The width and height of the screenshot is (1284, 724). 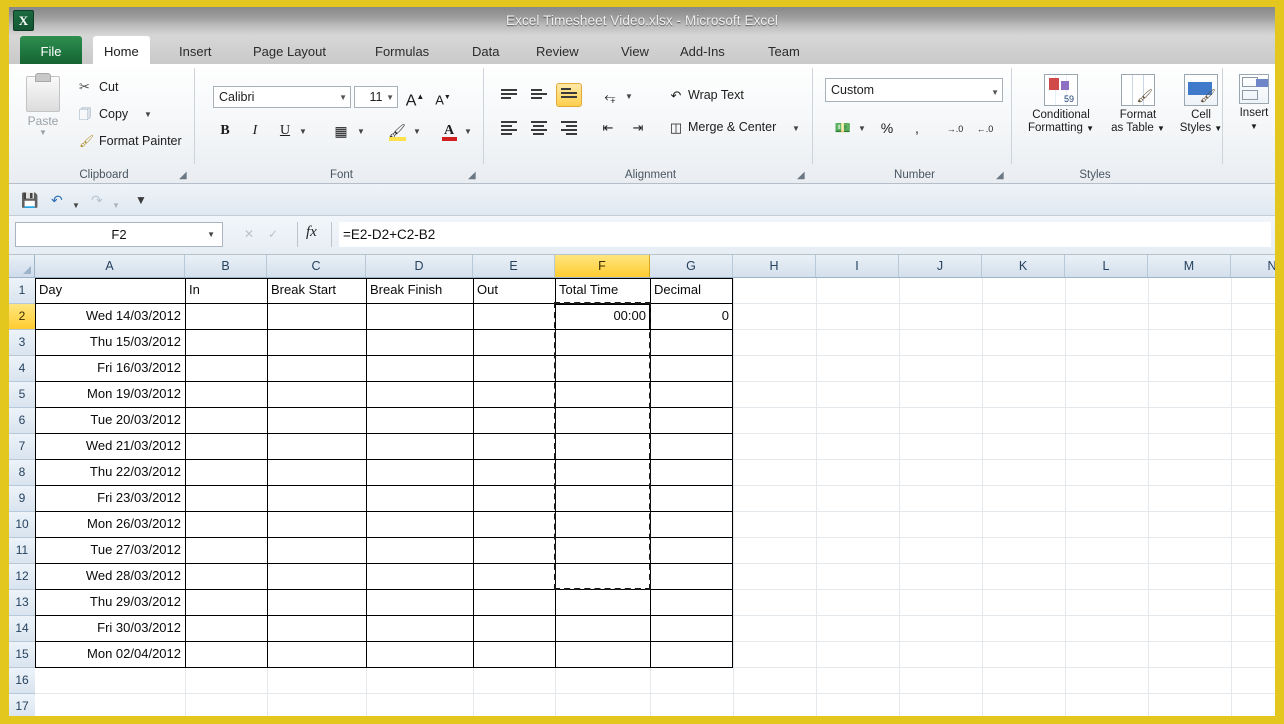 What do you see at coordinates (449, 131) in the screenshot?
I see `font-color-icon: A` at bounding box center [449, 131].